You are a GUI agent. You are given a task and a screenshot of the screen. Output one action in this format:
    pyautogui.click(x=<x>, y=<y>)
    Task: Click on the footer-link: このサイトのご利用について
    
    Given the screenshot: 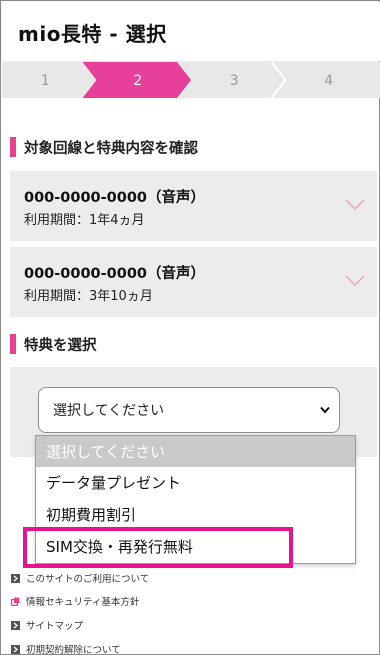 What is the action you would take?
    pyautogui.click(x=121, y=578)
    